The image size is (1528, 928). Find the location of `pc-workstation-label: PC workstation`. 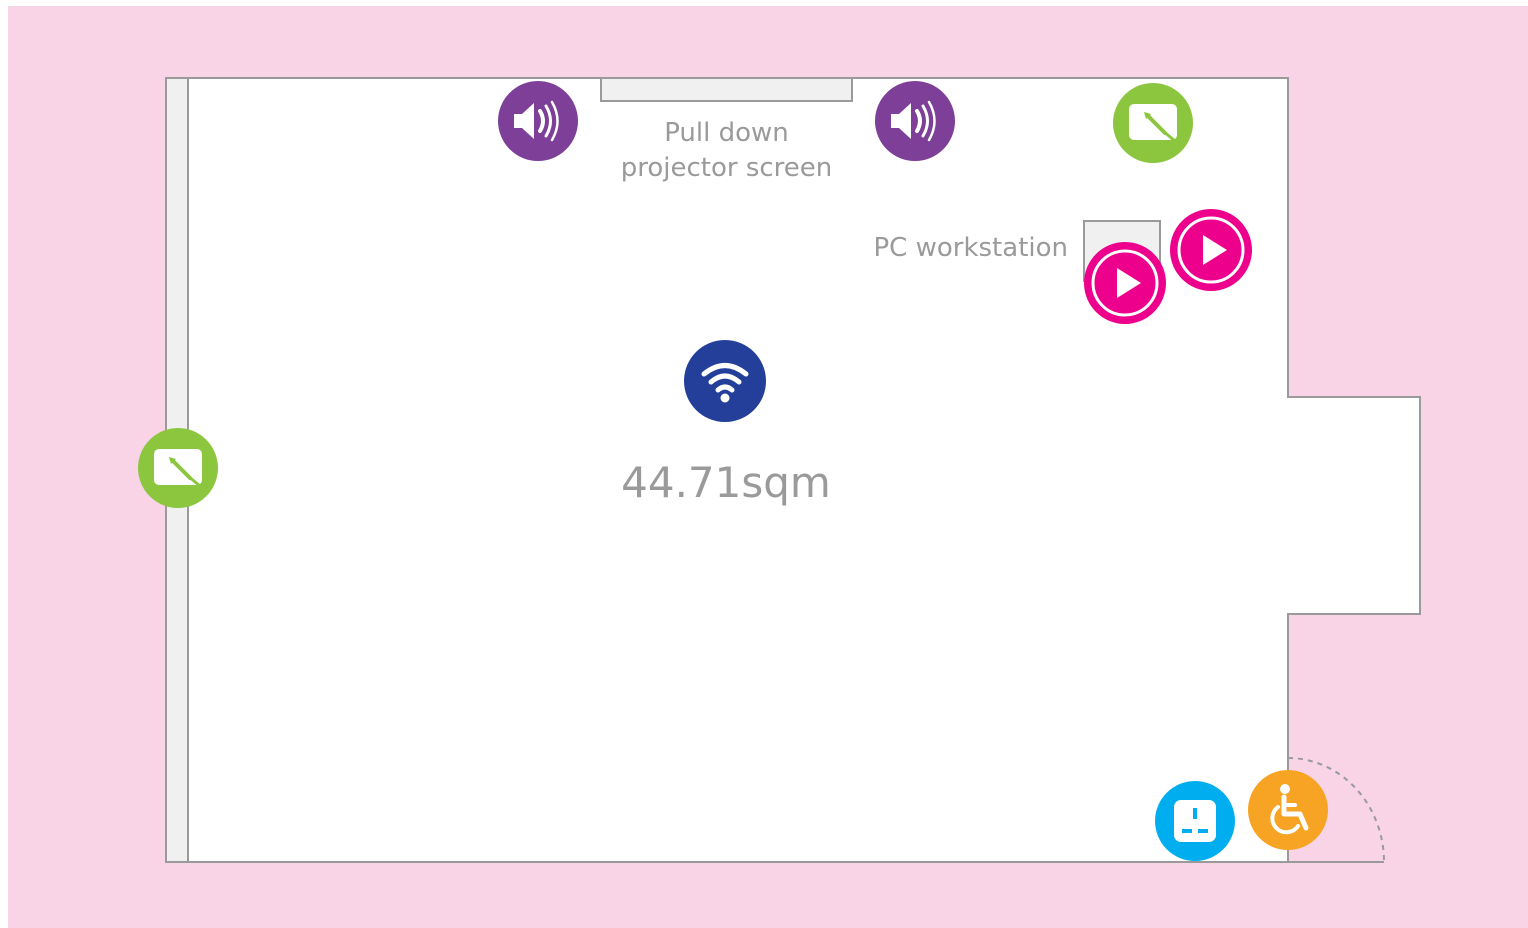

pc-workstation-label: PC workstation is located at coordinates (971, 248).